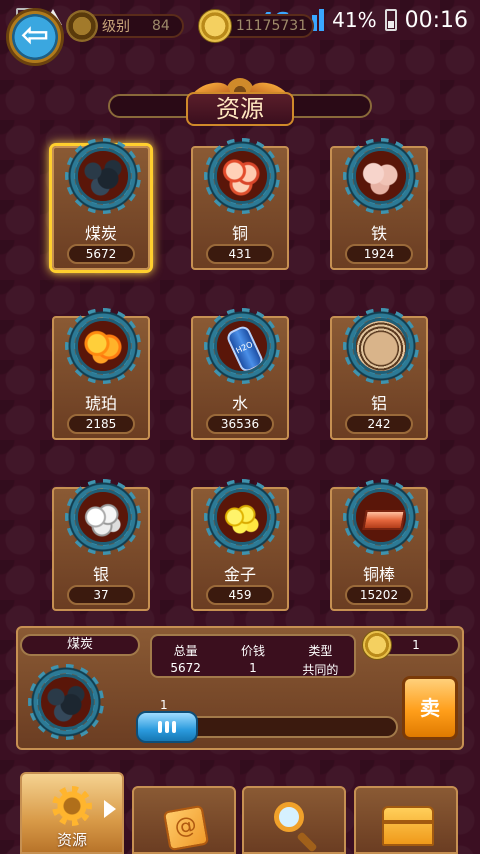 The image size is (480, 854). Describe the element at coordinates (185, 668) in the screenshot. I see `total-value: 5672` at that location.